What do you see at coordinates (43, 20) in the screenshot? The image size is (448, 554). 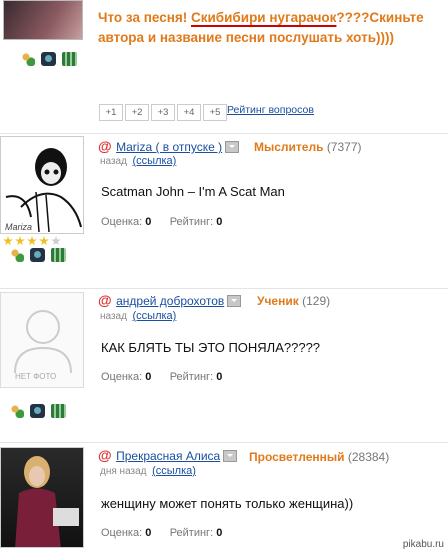 I see `question-avatar` at bounding box center [43, 20].